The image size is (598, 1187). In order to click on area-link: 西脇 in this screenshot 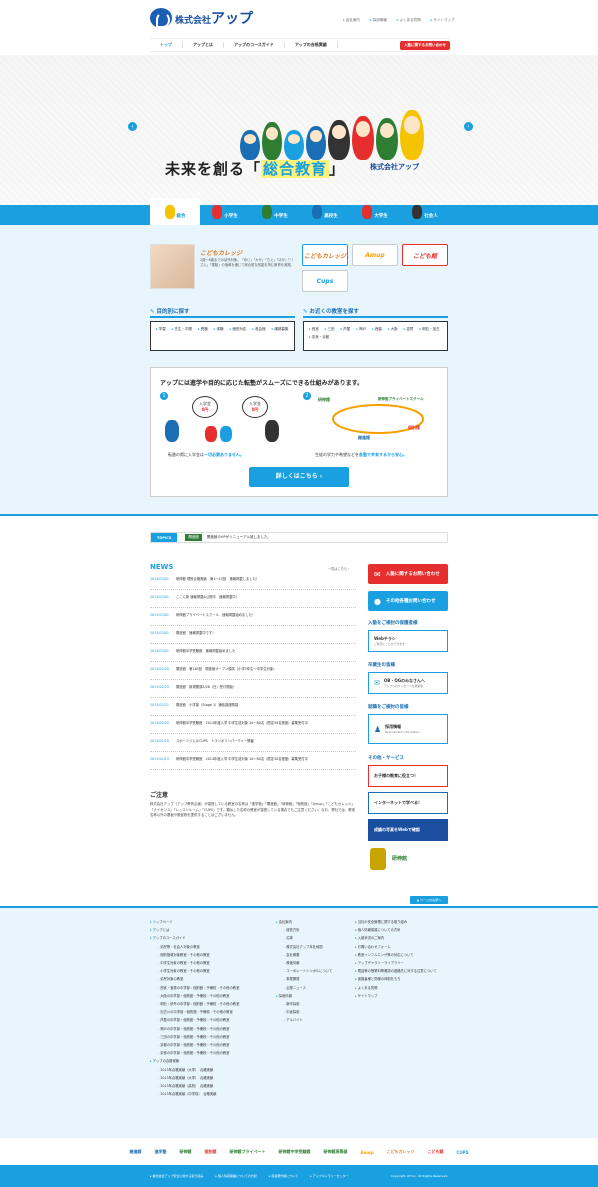, I will do `click(377, 329)`.